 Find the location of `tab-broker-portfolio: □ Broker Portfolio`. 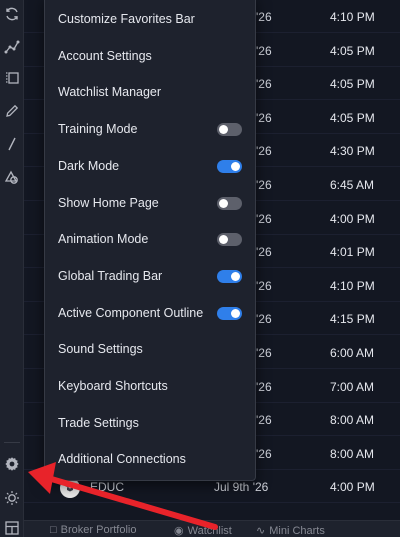

tab-broker-portfolio: □ Broker Portfolio is located at coordinates (93, 530).